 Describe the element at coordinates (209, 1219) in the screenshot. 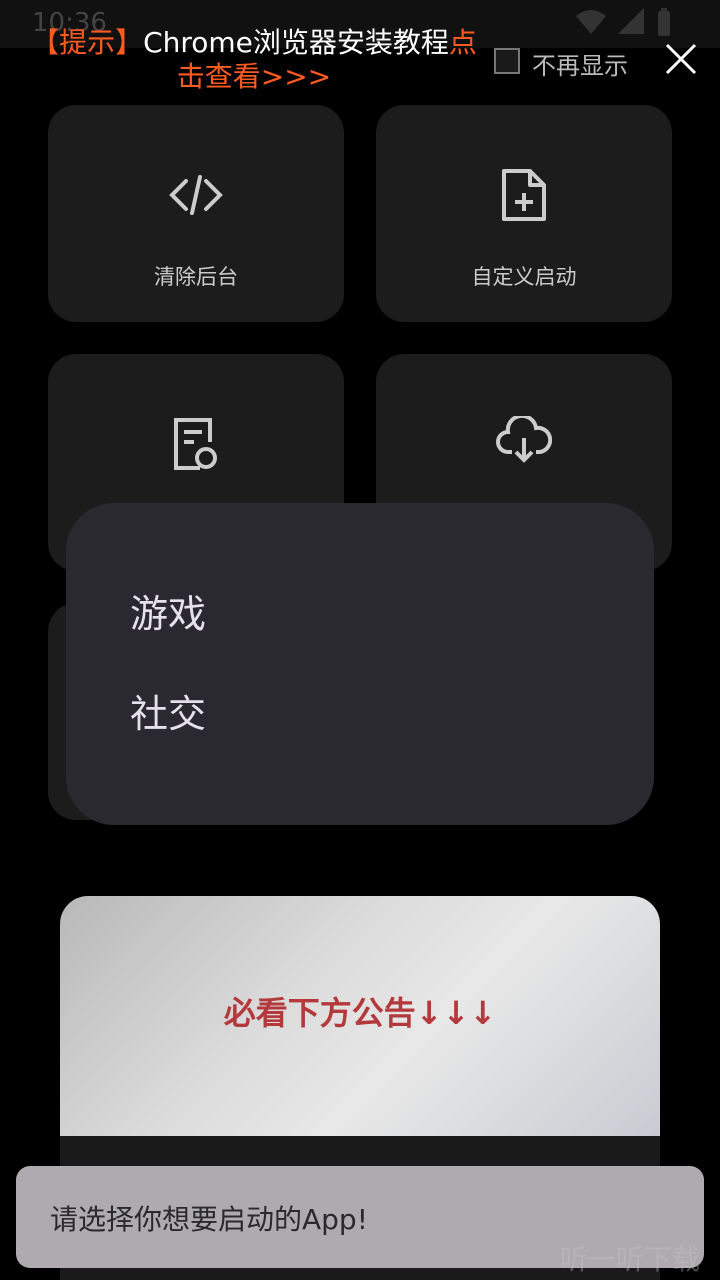

I see `toast-text: 请选择你想要启动的App!` at that location.